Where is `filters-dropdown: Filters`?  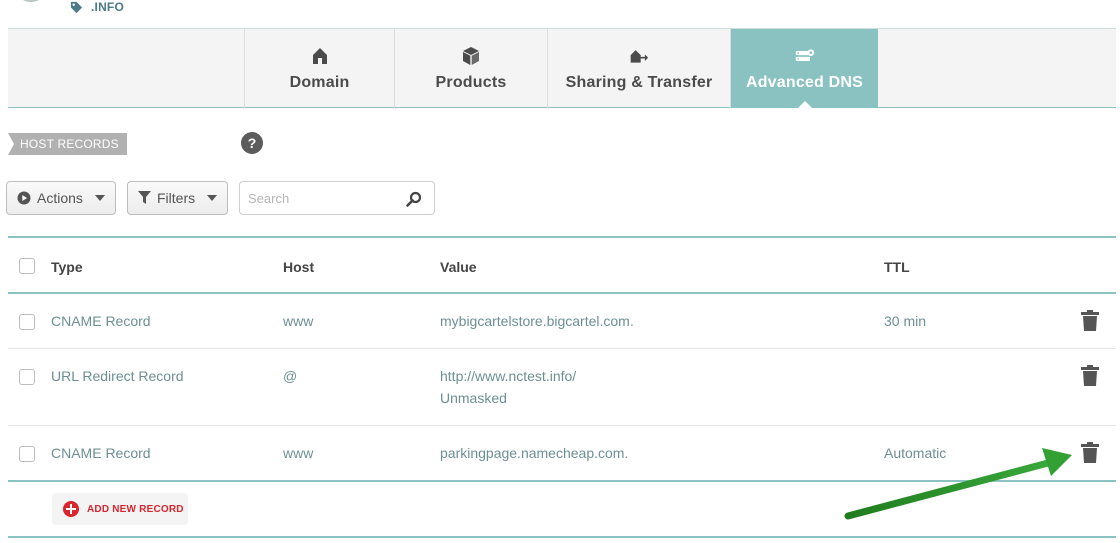
filters-dropdown: Filters is located at coordinates (177, 198).